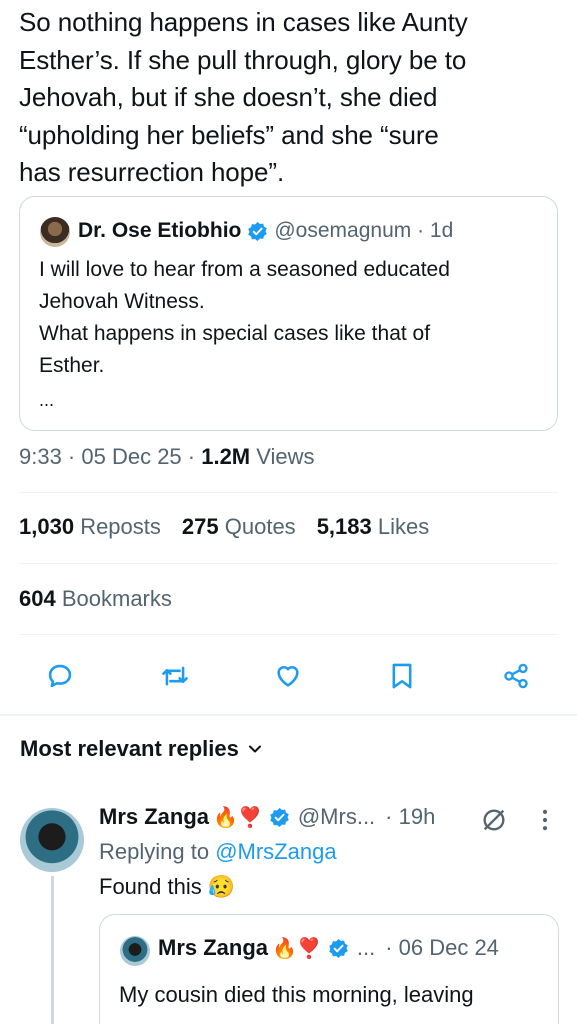 This screenshot has width=577, height=1024. Describe the element at coordinates (154, 817) in the screenshot. I see `reply-author-name: Mrs Zanga` at that location.